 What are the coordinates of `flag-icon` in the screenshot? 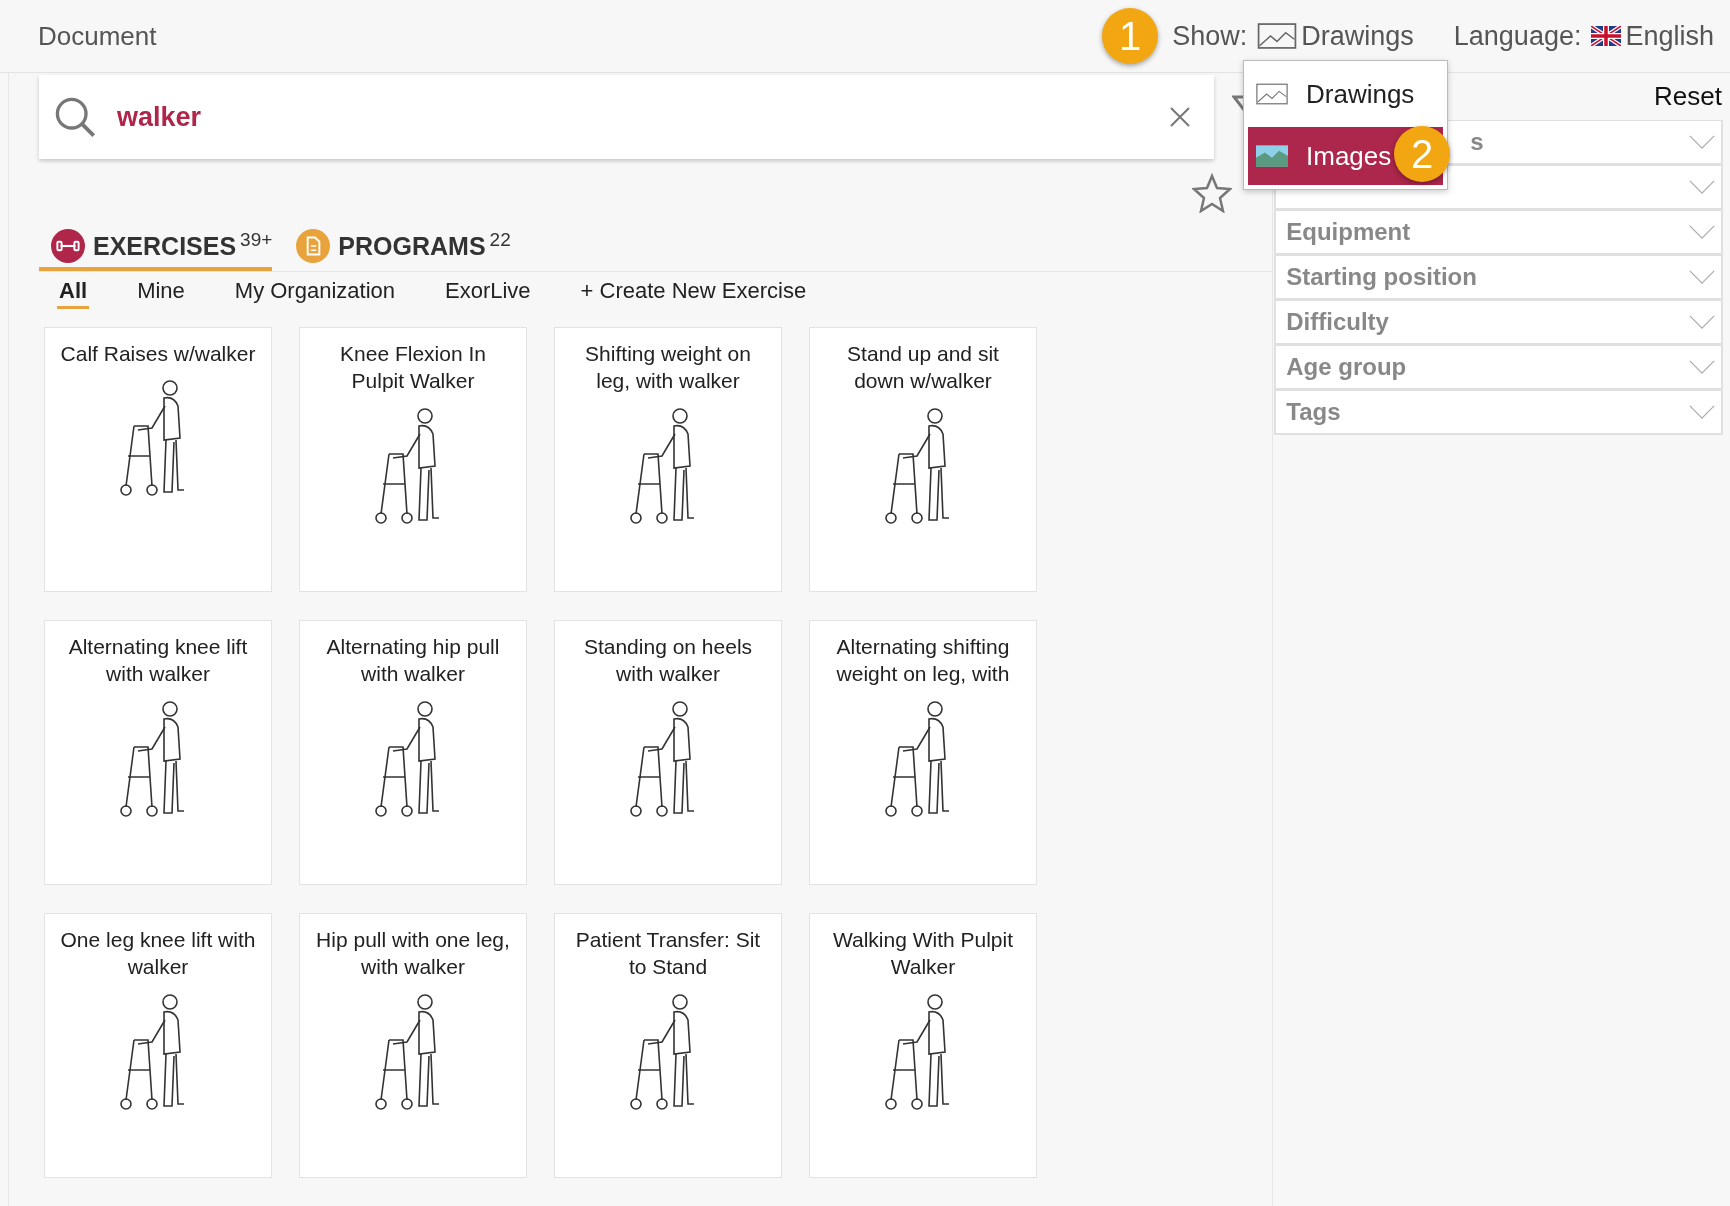 It's located at (1606, 36).